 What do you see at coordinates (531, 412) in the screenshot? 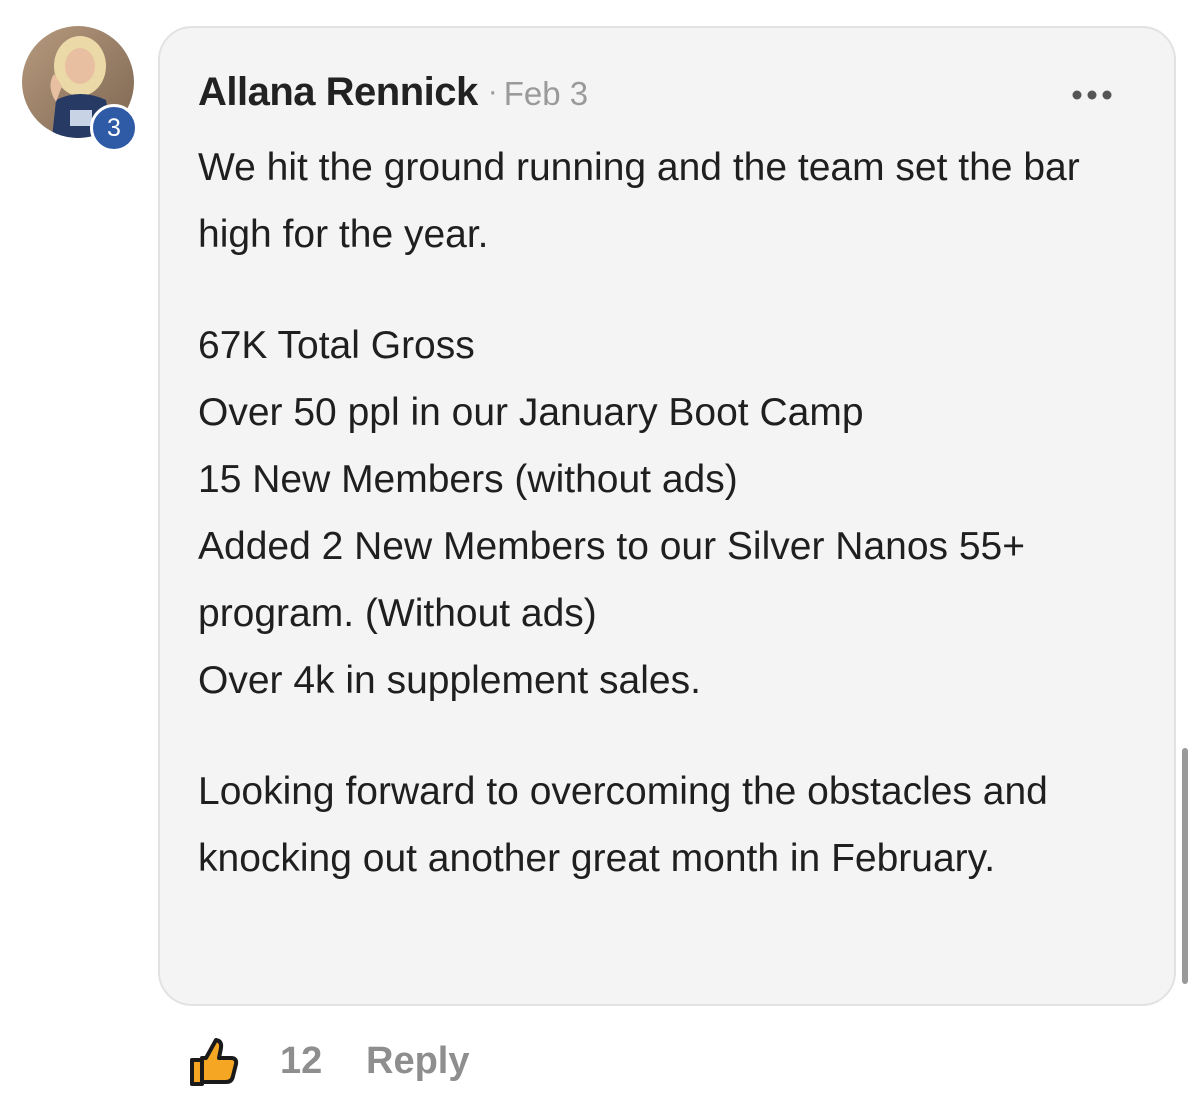
I see `stat-line: Over 50 ppl in our January Boot Camp` at bounding box center [531, 412].